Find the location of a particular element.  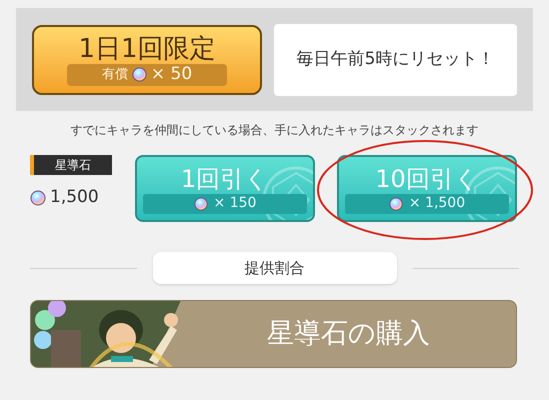

limited-offer-title: 1日1回限定 is located at coordinates (147, 49).